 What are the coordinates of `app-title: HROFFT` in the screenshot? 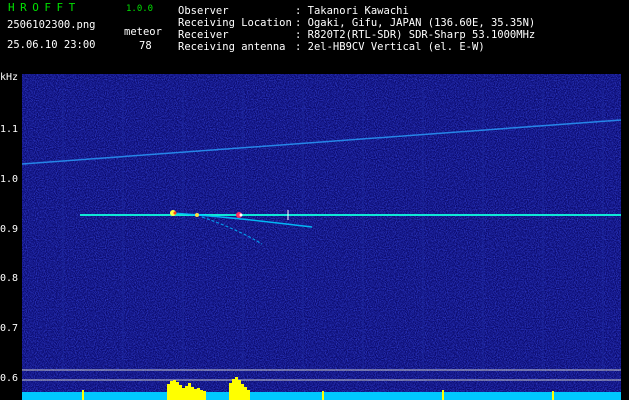 It's located at (44, 7).